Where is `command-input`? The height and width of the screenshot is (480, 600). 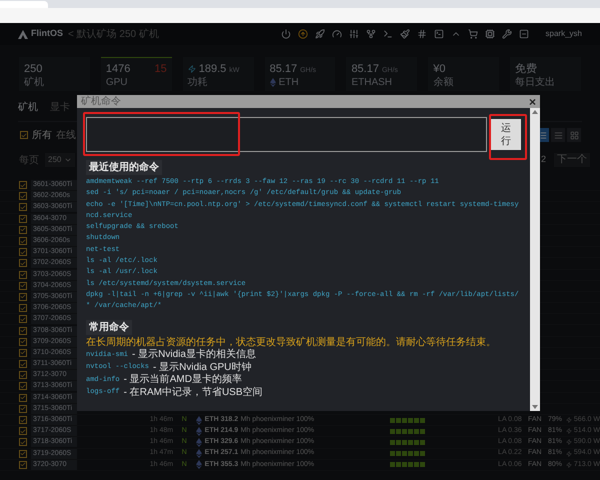
command-input is located at coordinates (286, 134).